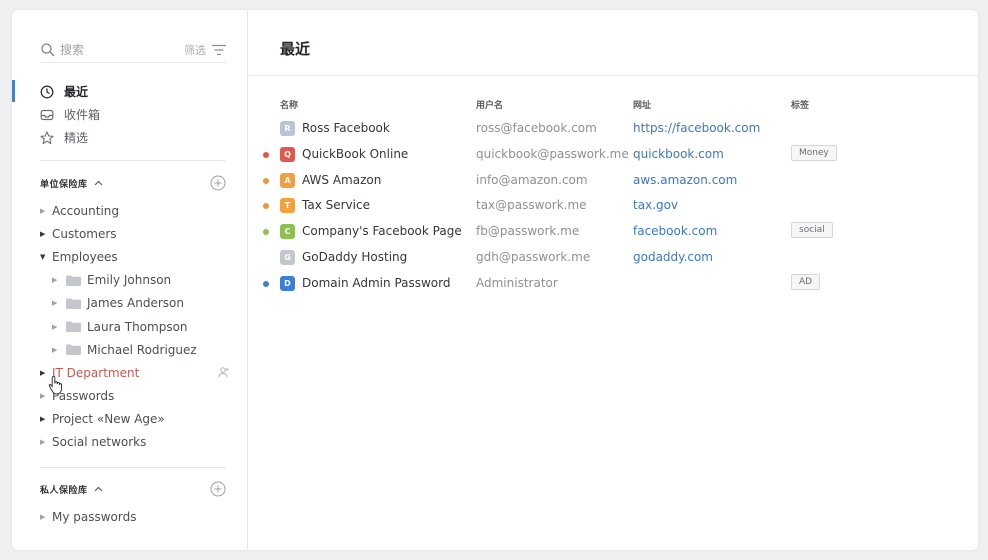 The width and height of the screenshot is (988, 560). I want to click on vault-item-my-passwords: ▶ My passwords, so click(135, 516).